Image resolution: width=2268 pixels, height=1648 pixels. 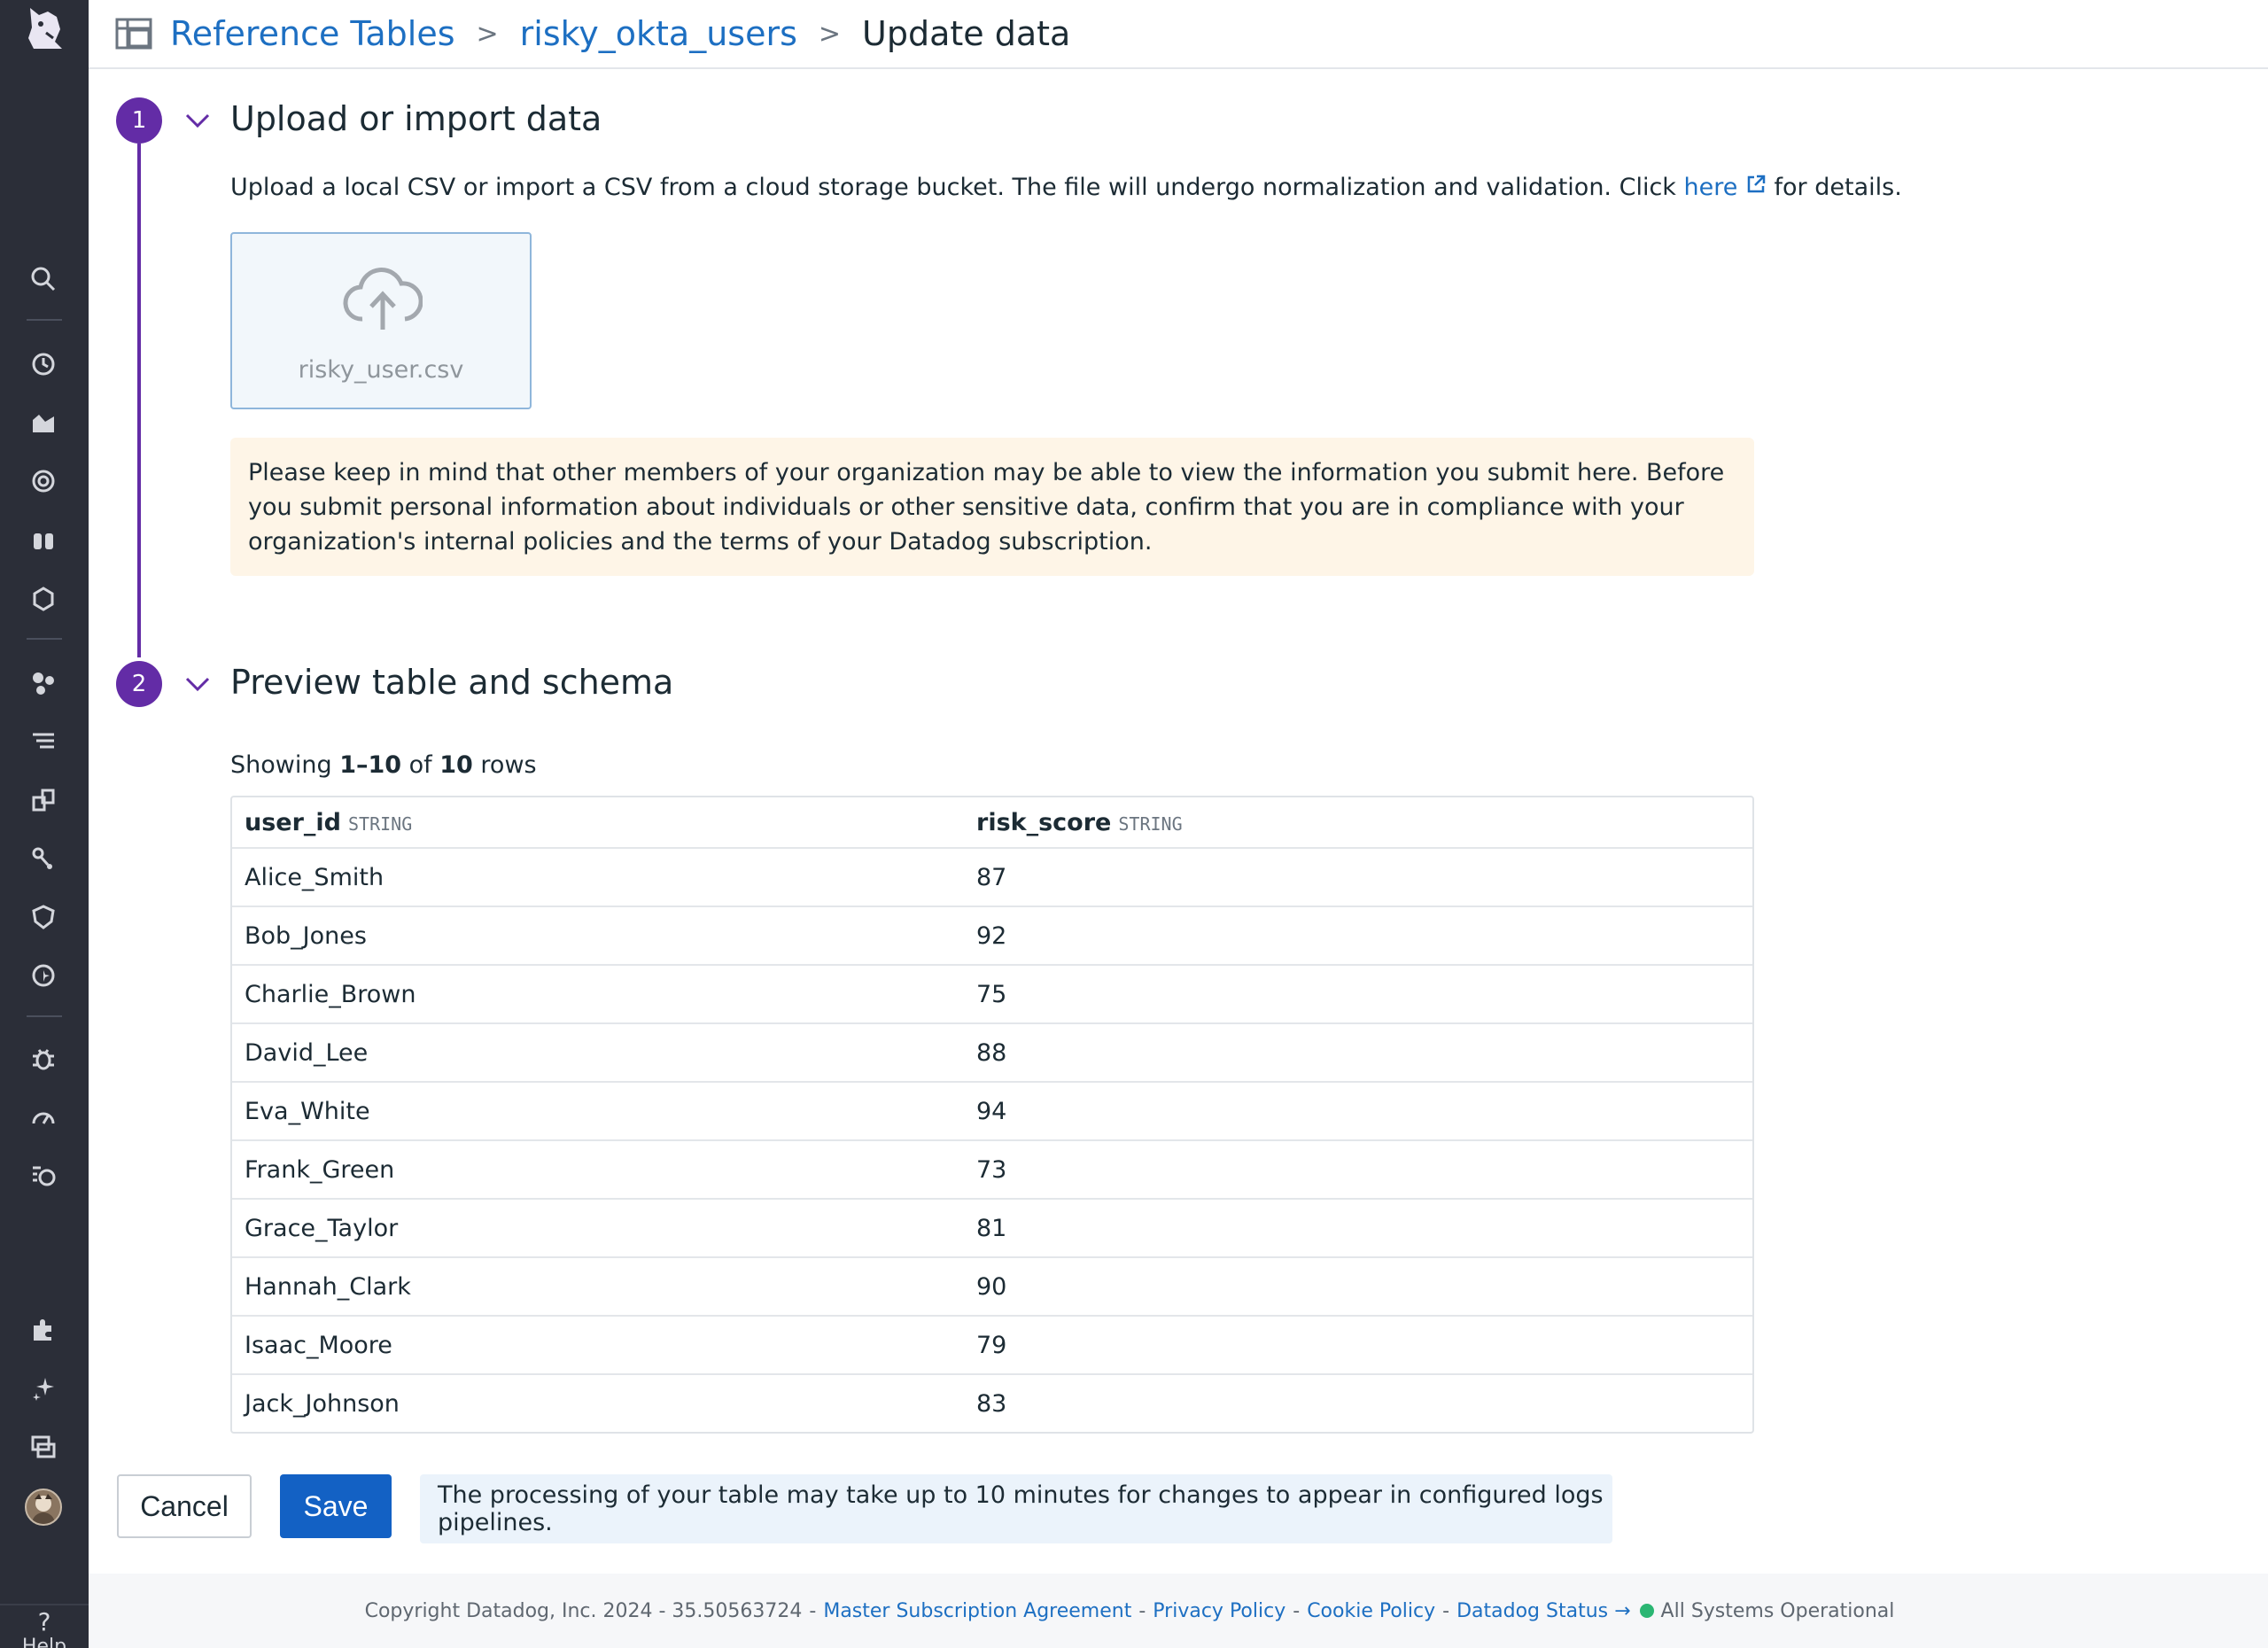 I want to click on column-header-user-id: user_id STRING, so click(x=604, y=822).